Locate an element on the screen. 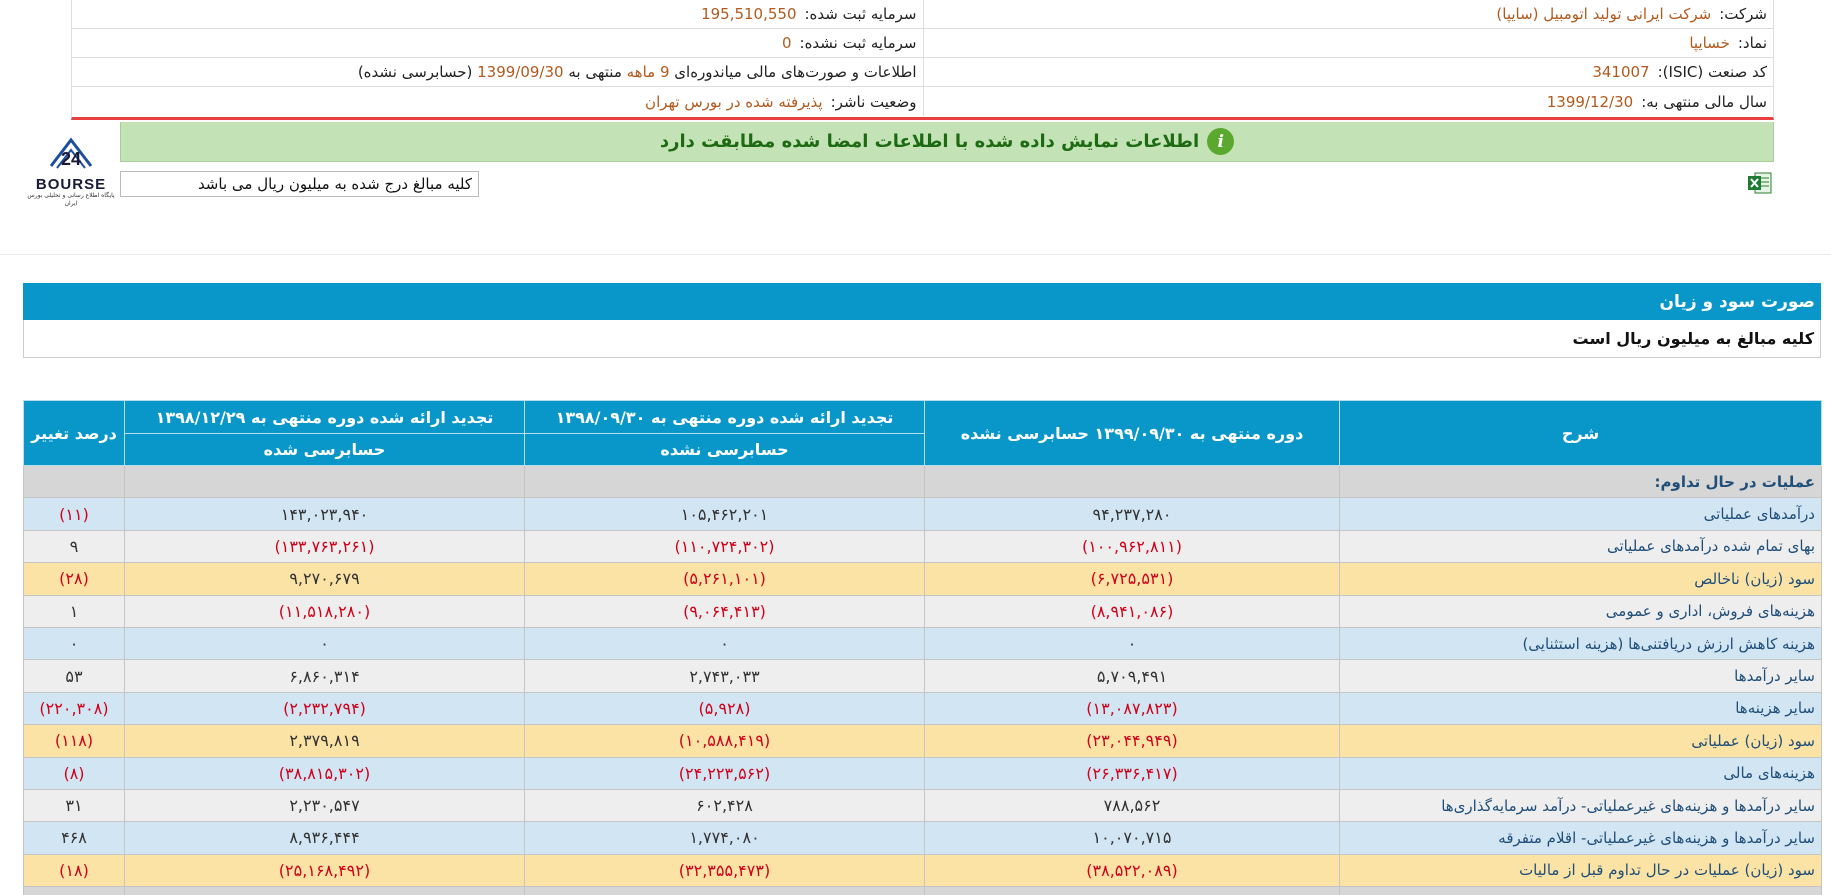 The width and height of the screenshot is (1831, 895). cell-percent-change: (۱۱) is located at coordinates (74, 514).